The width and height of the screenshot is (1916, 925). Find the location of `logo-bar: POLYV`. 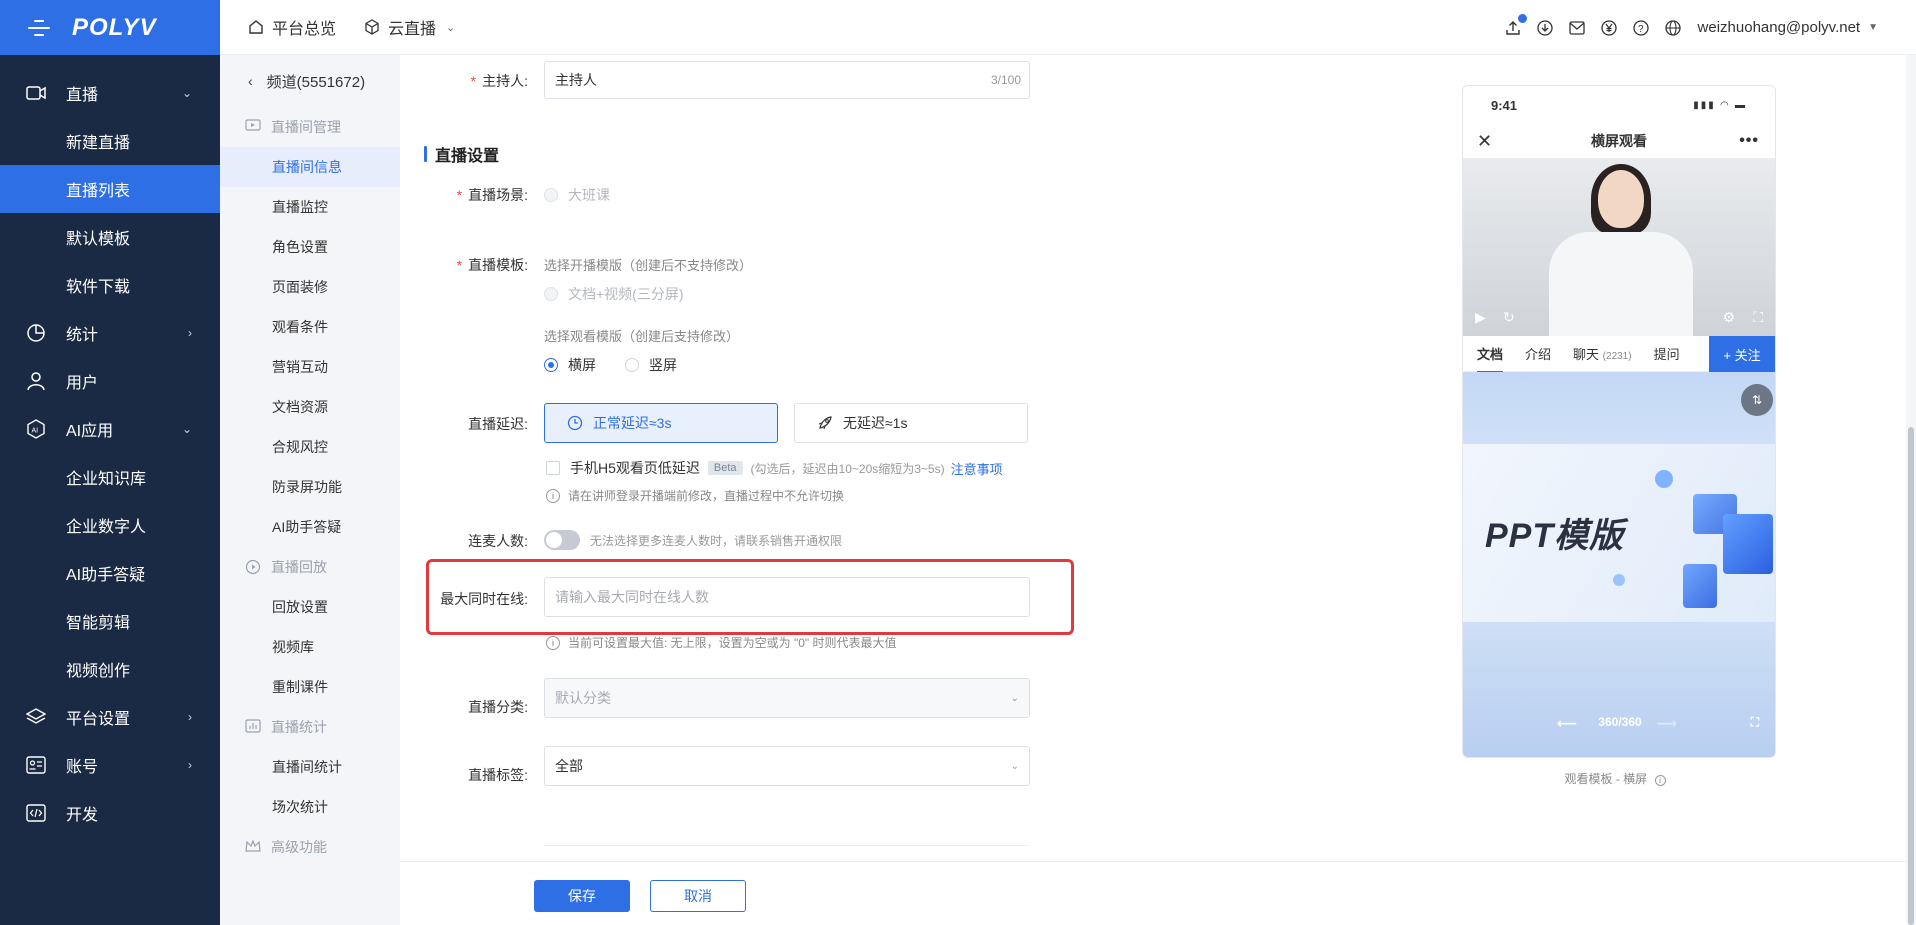

logo-bar: POLYV is located at coordinates (110, 27).